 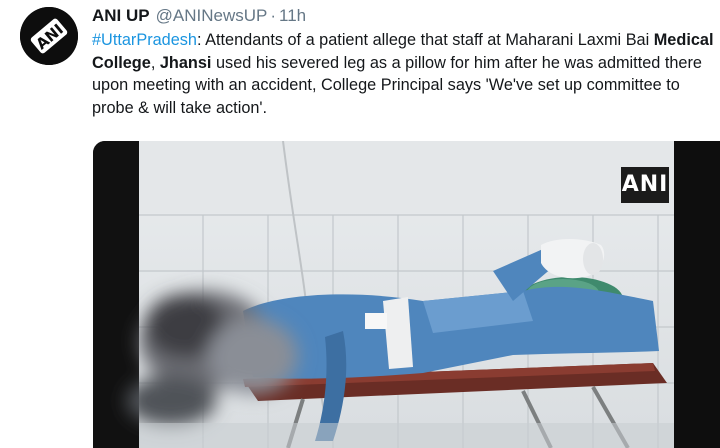 I want to click on tweet-header: ANI UP @ANINewsUP · 11h, so click(x=199, y=16).